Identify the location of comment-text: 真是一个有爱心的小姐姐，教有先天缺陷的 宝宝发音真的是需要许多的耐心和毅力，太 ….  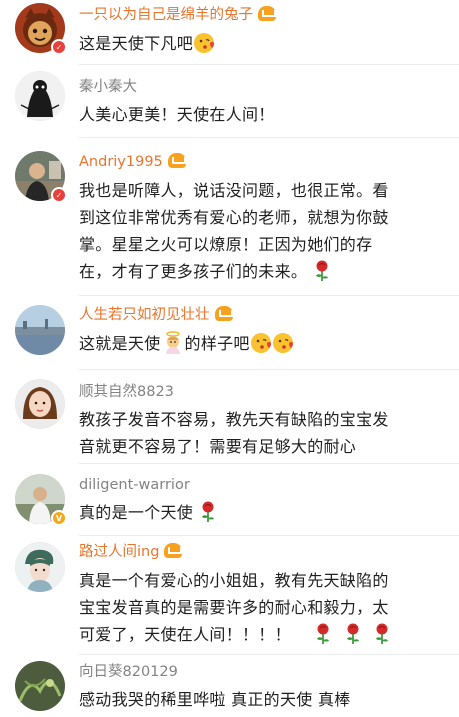
(265, 607).